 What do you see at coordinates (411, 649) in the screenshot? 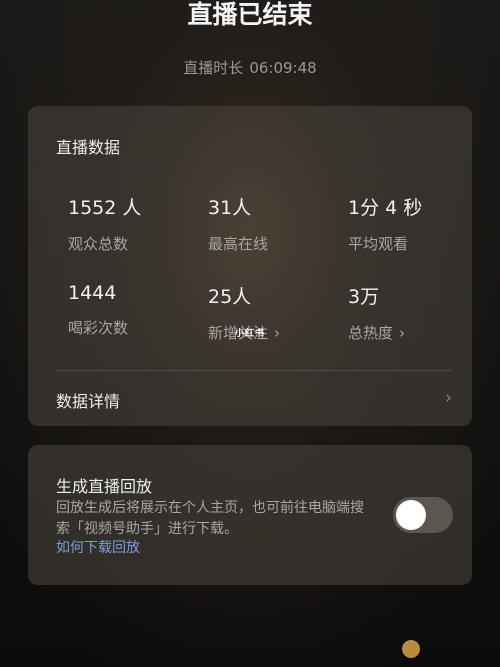
I see `watermark-logo-icon` at bounding box center [411, 649].